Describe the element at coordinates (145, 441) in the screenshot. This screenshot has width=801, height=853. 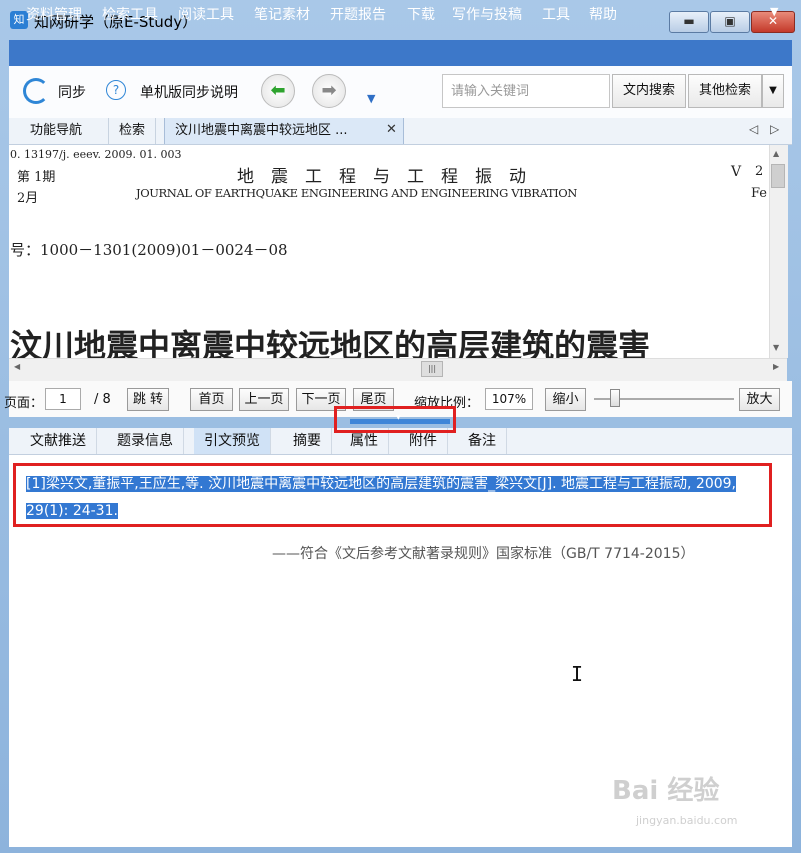
I see `tab-bibliography-info: 题录信息` at that location.